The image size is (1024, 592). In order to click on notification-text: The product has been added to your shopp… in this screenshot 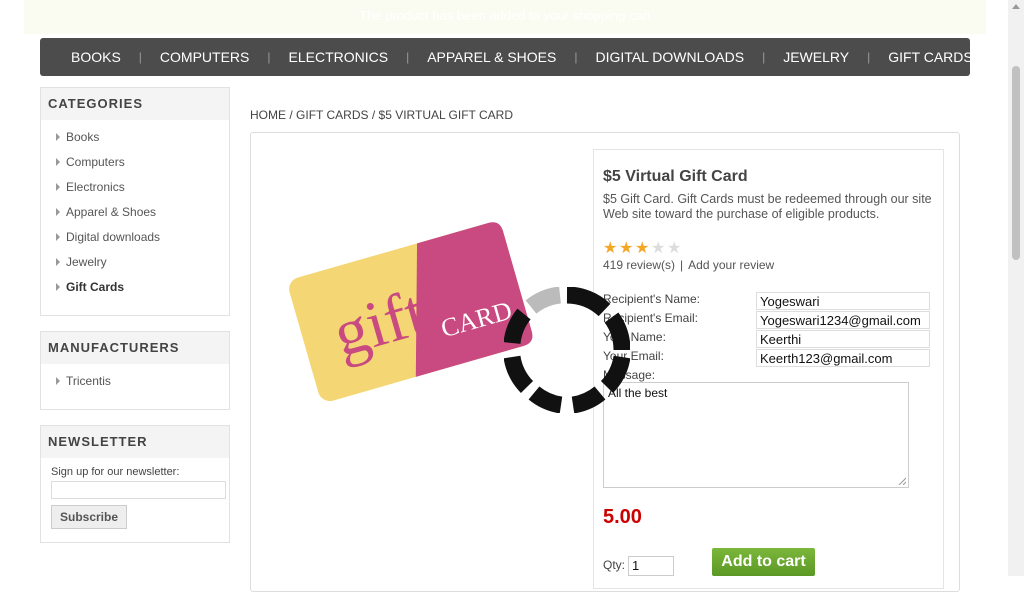, I will do `click(505, 15)`.